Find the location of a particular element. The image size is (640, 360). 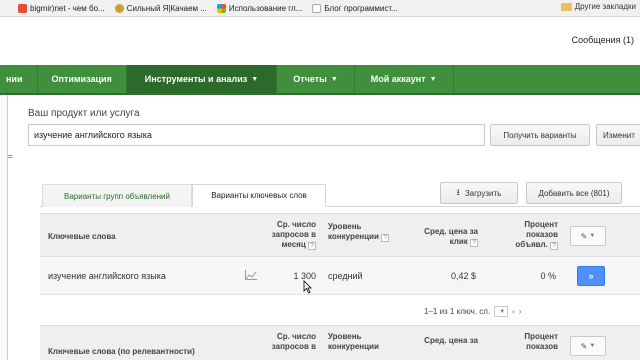

impression-share-cell: 0 % is located at coordinates (548, 276).